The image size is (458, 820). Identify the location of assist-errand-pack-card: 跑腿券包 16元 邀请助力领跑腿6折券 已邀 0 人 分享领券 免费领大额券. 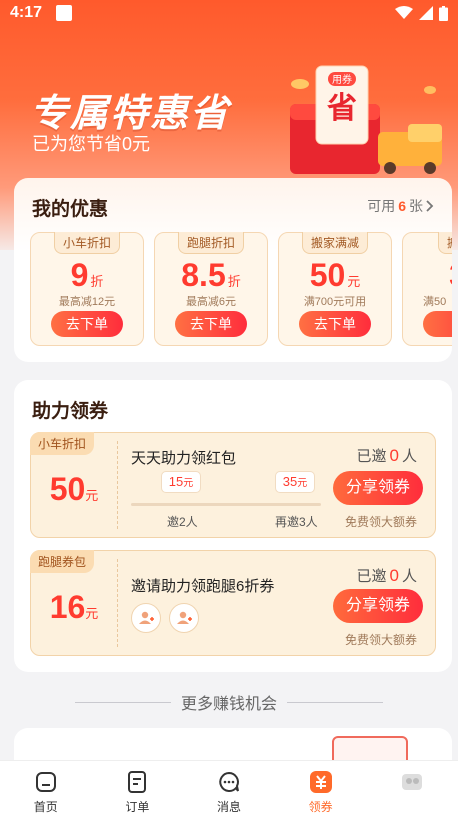
(233, 603).